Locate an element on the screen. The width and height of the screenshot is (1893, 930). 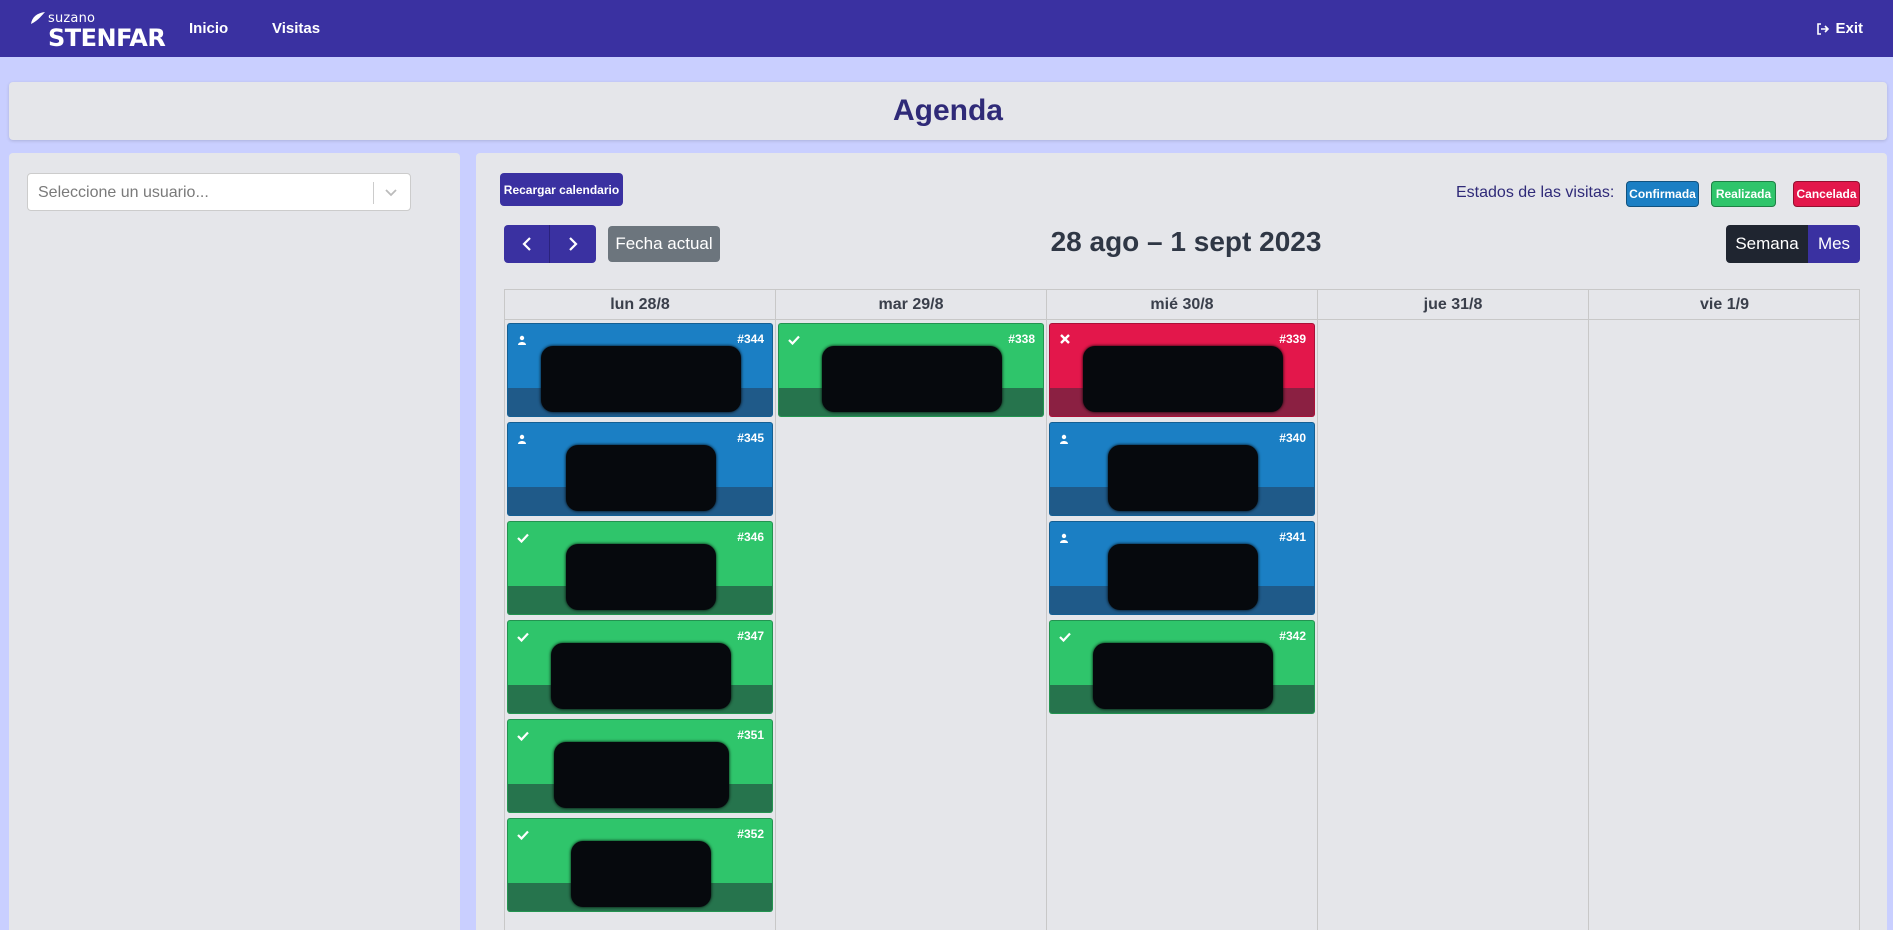
view-mes-button: Mes is located at coordinates (1834, 244).